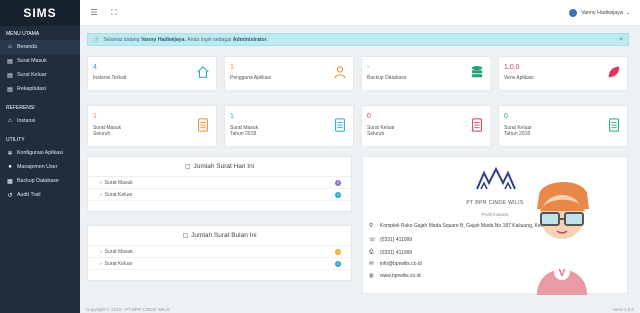 Image resolution: width=640 pixels, height=313 pixels. What do you see at coordinates (391, 240) in the screenshot?
I see `company-phone: ☏ (0331) 411999` at bounding box center [391, 240].